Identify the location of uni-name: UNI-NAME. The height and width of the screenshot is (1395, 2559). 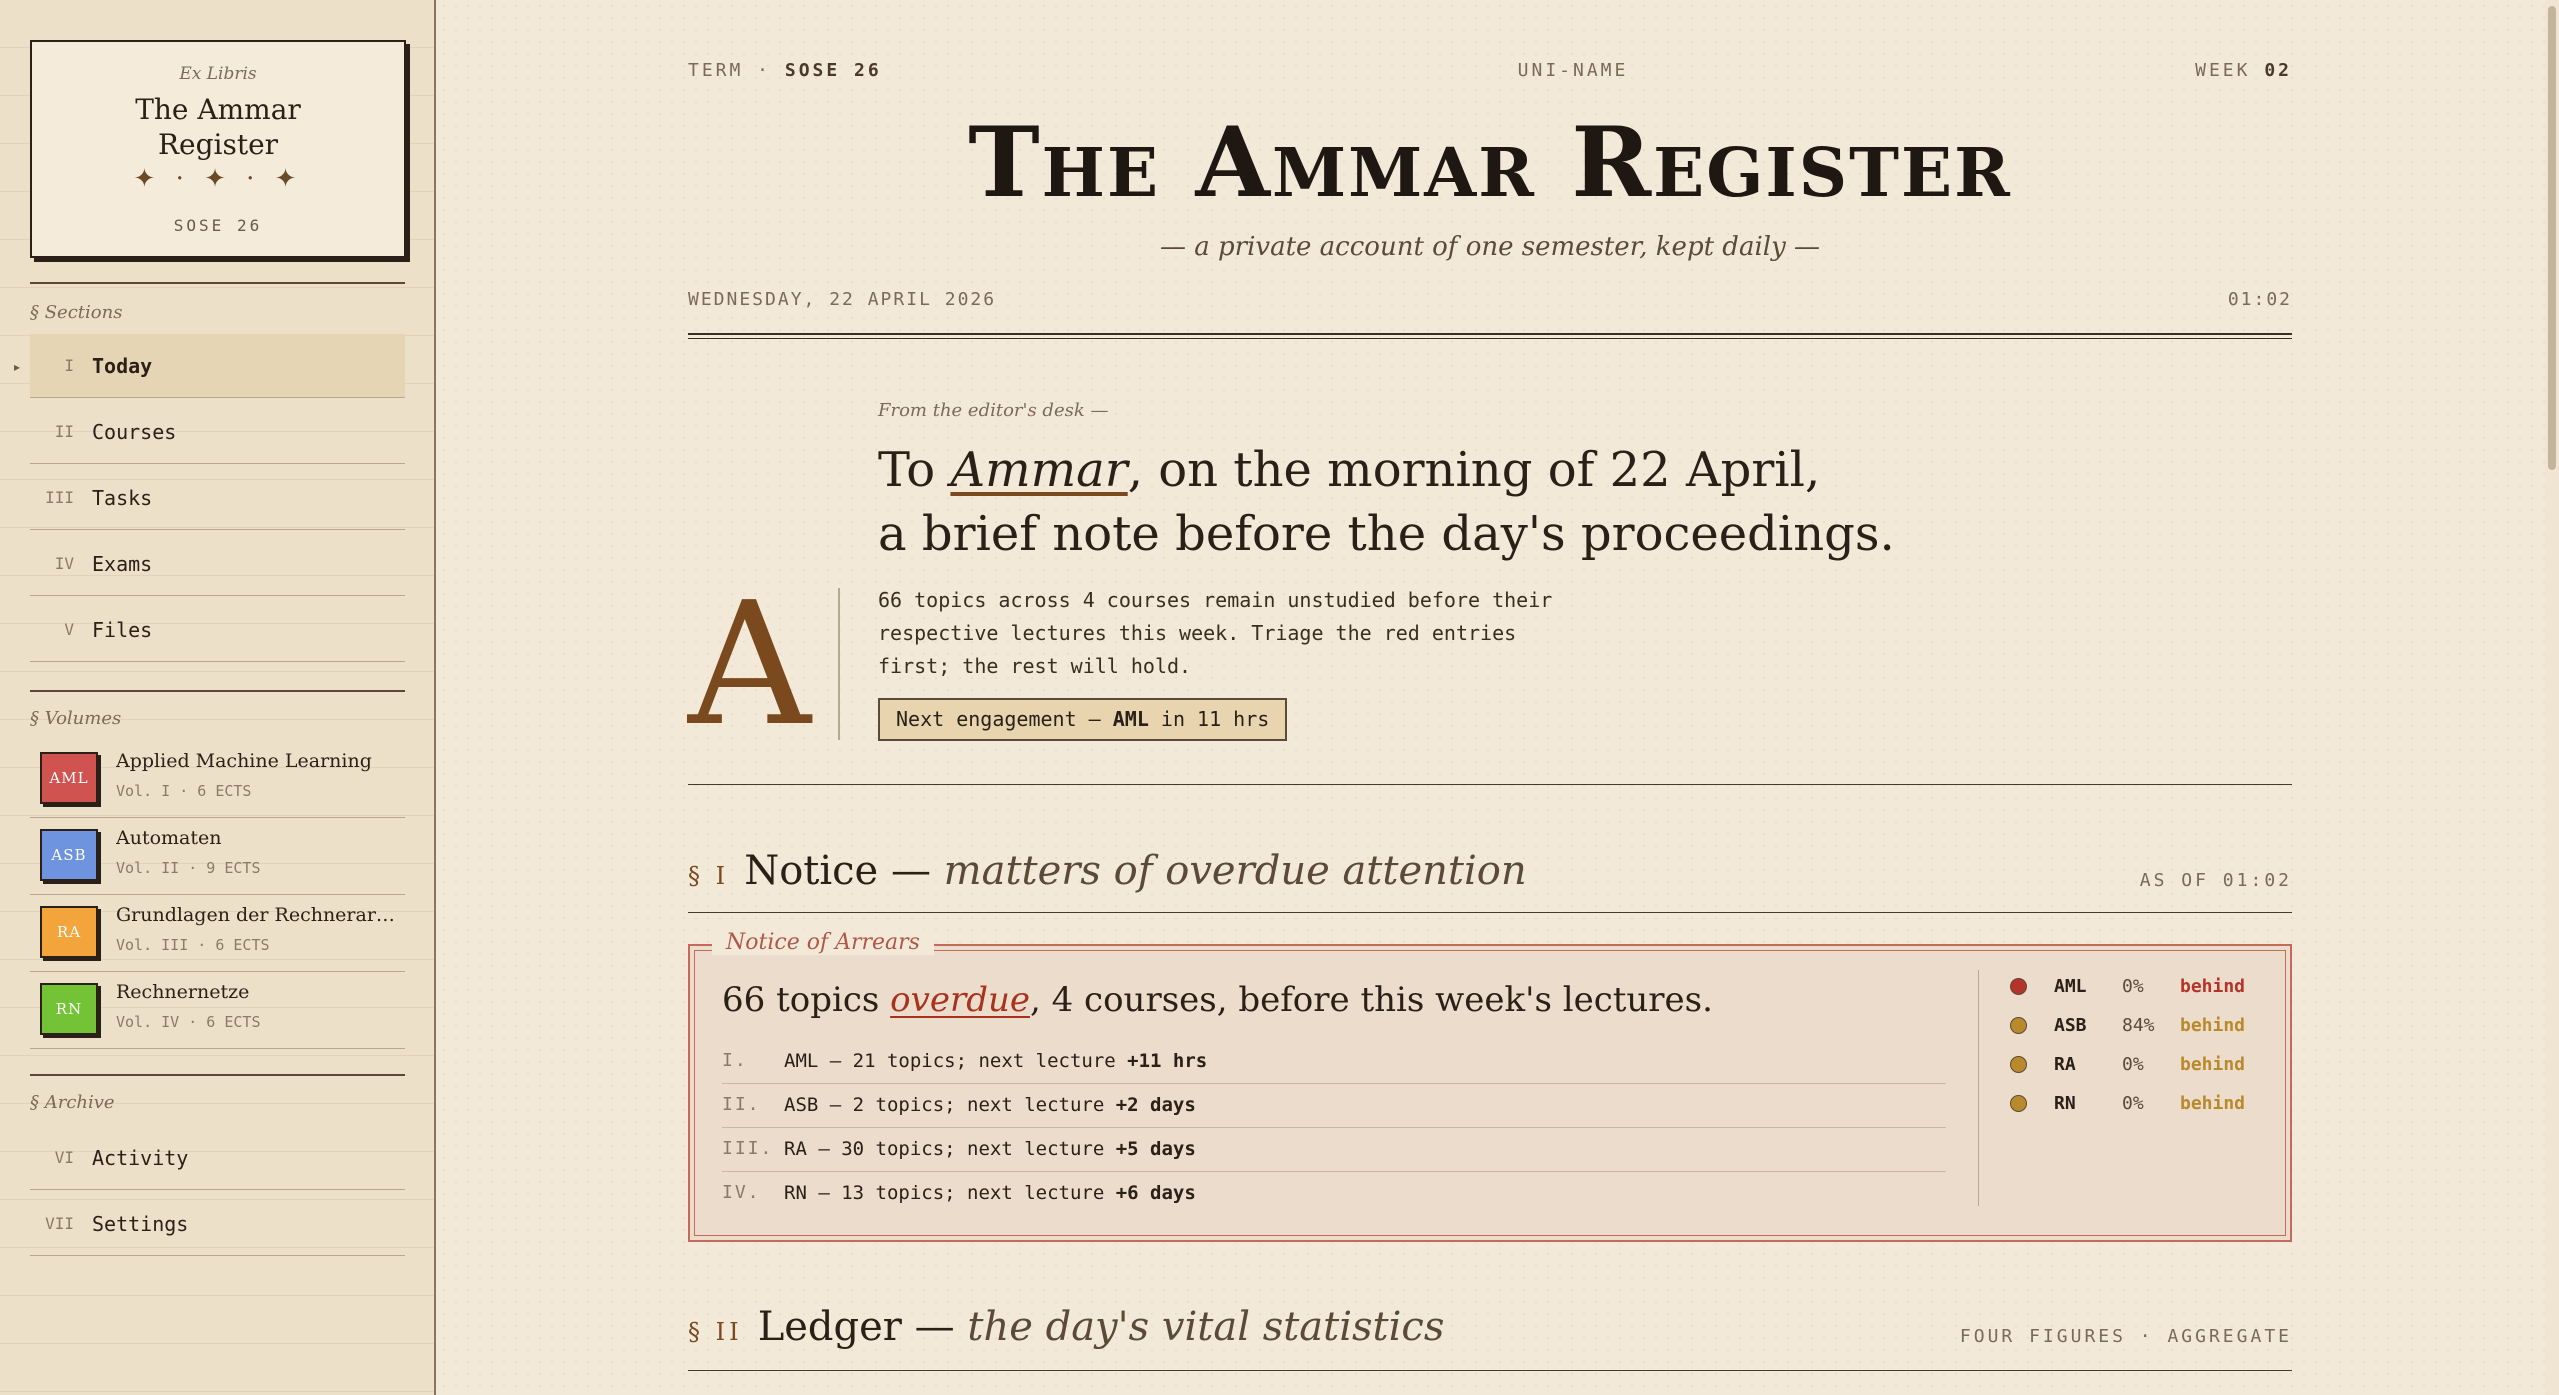
(1573, 70).